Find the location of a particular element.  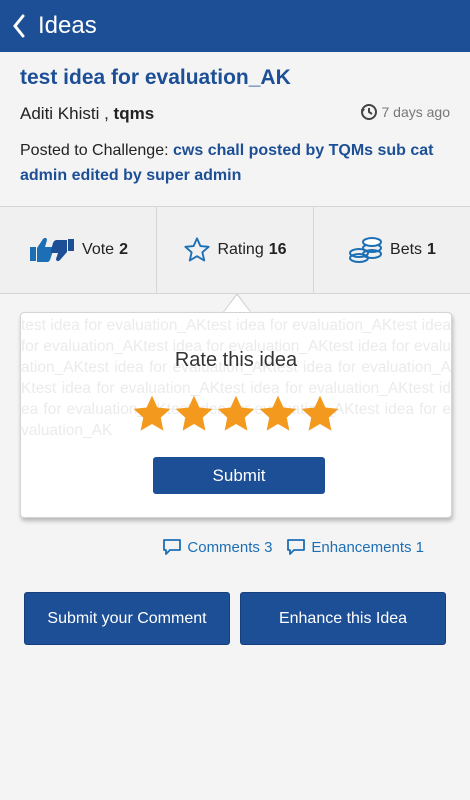

comments-count: Comments 3 is located at coordinates (230, 547).